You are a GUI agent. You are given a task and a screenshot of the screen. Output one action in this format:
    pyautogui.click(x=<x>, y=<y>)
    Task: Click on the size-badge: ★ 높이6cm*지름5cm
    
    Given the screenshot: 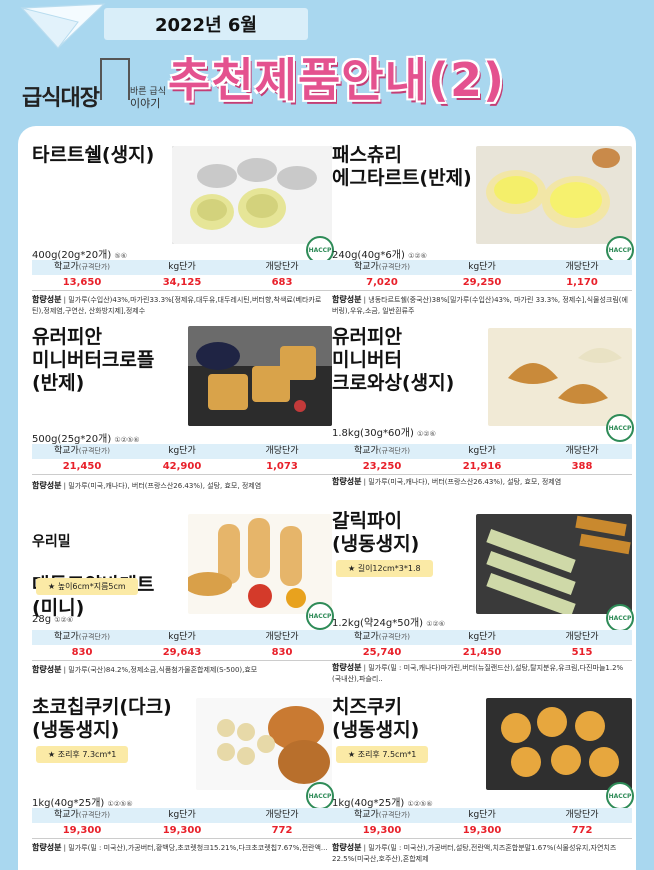 What is the action you would take?
    pyautogui.click(x=87, y=586)
    